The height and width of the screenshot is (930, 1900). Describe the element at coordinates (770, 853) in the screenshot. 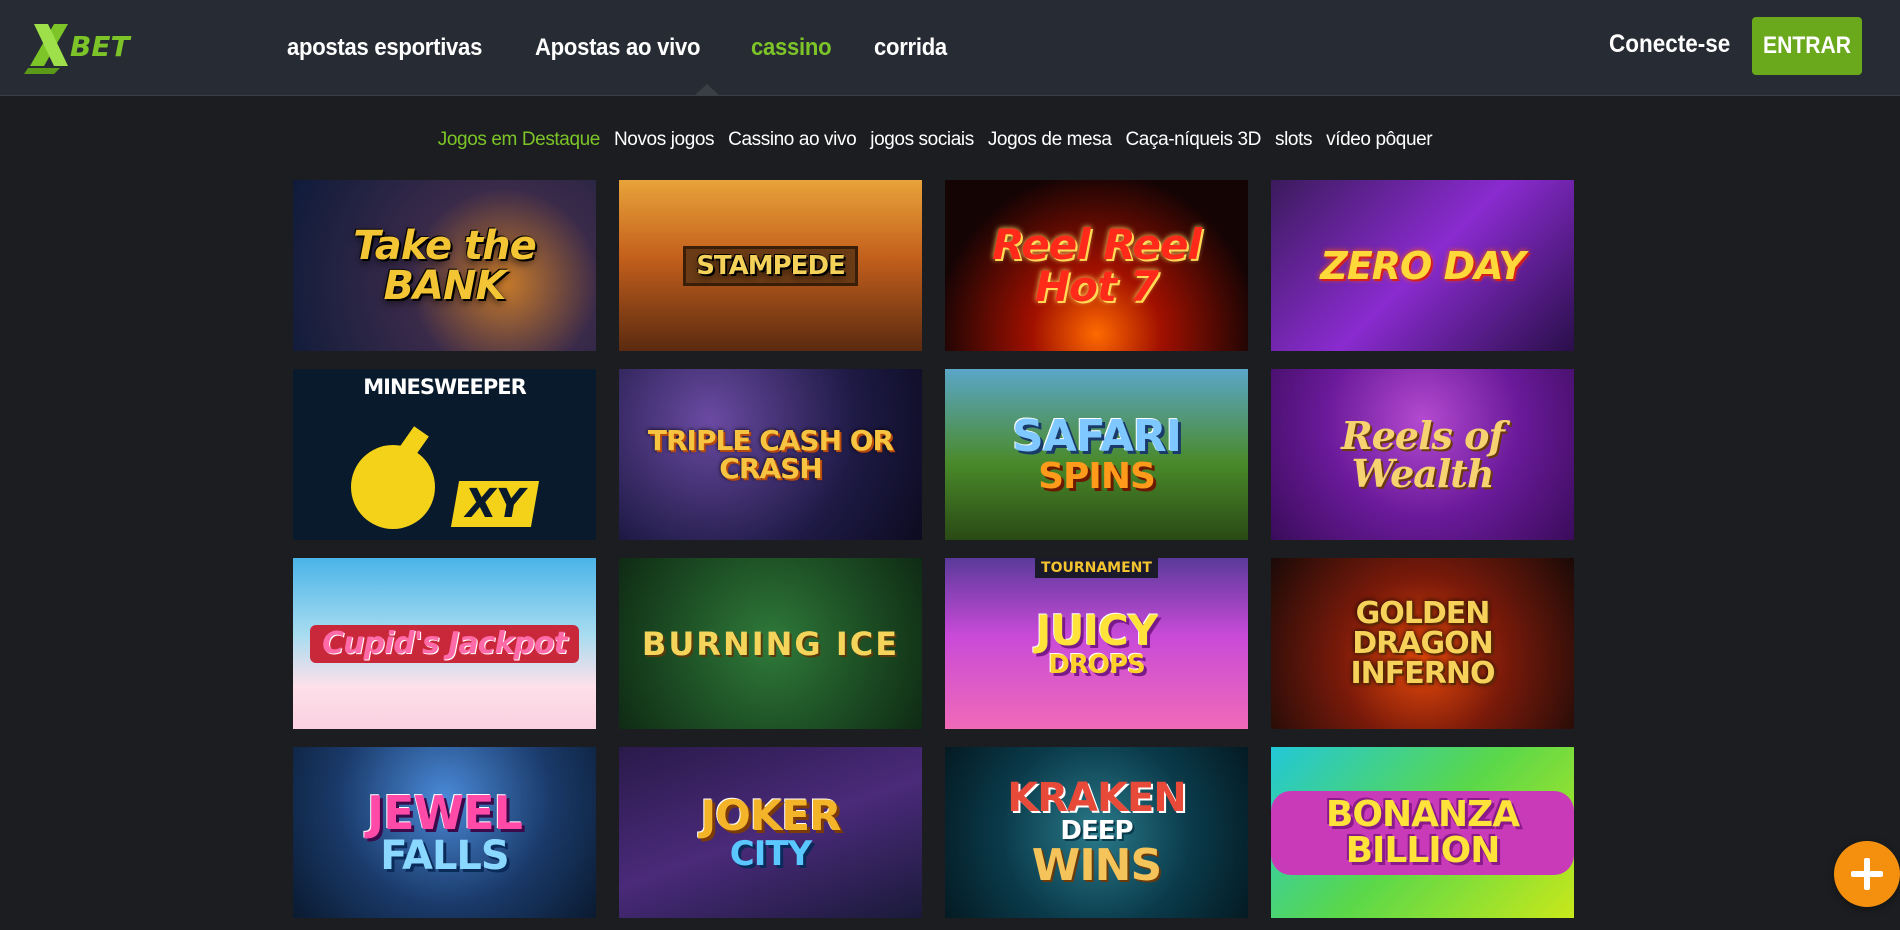

I see `game-subtitle: CITY` at that location.